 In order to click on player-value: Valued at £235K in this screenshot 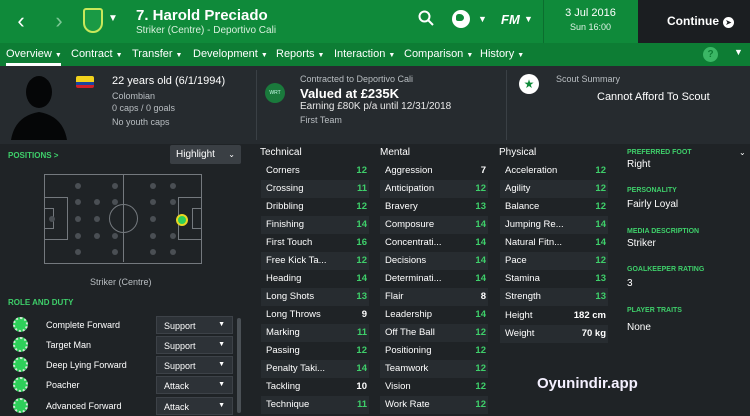, I will do `click(349, 93)`.